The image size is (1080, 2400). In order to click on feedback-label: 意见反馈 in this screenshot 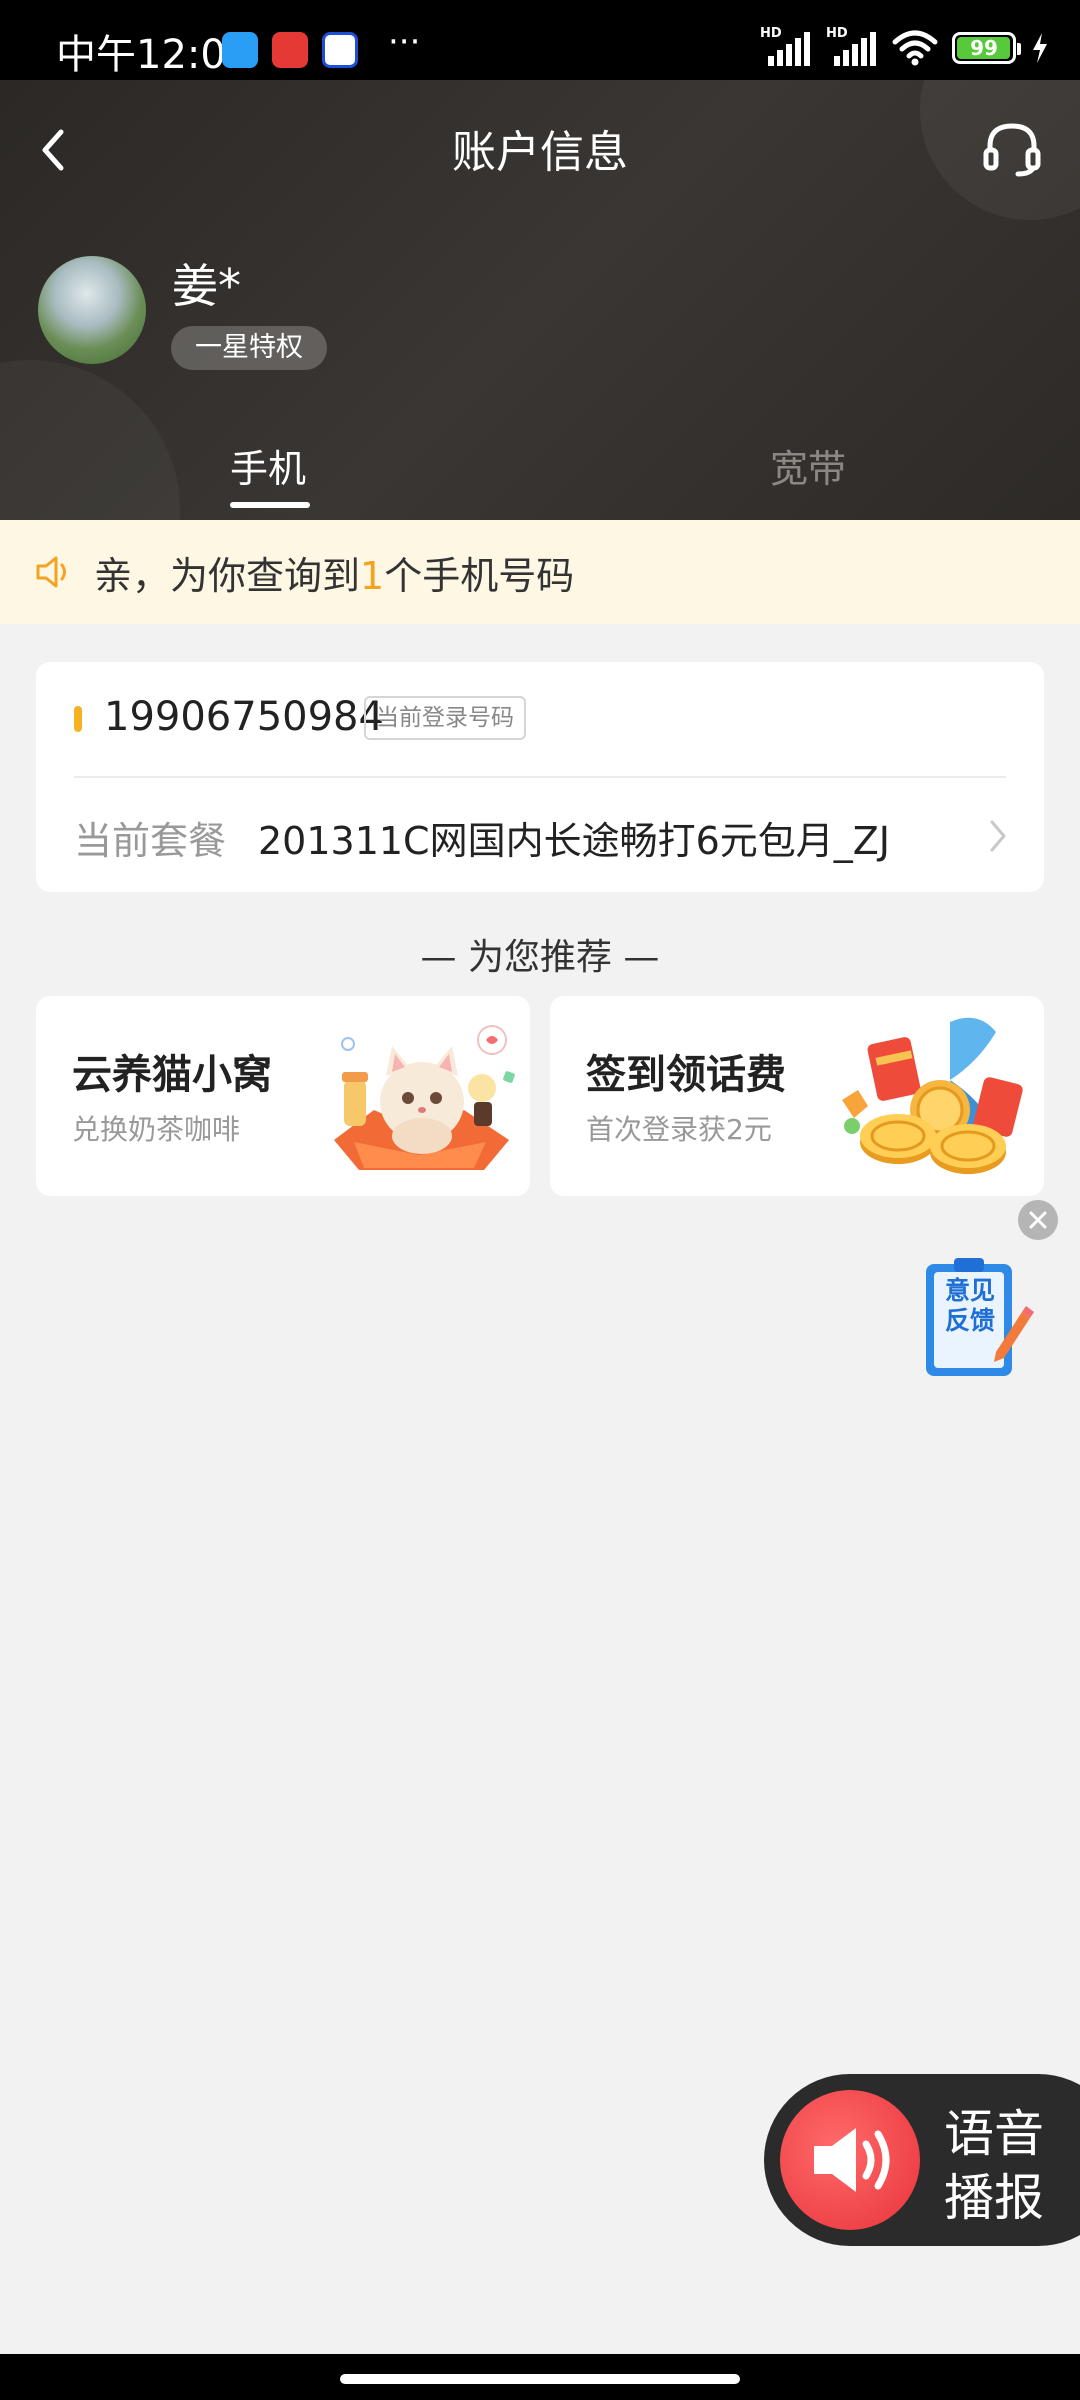, I will do `click(969, 1305)`.